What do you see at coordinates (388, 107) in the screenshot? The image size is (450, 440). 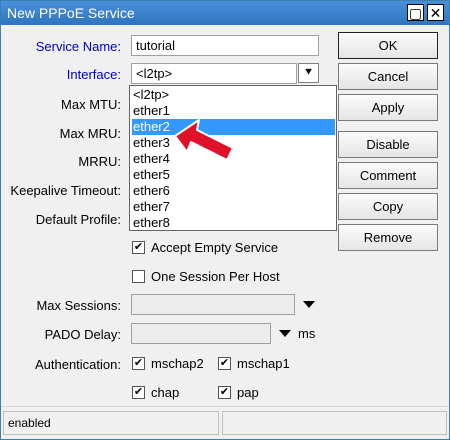 I see `apply-button: Apply` at bounding box center [388, 107].